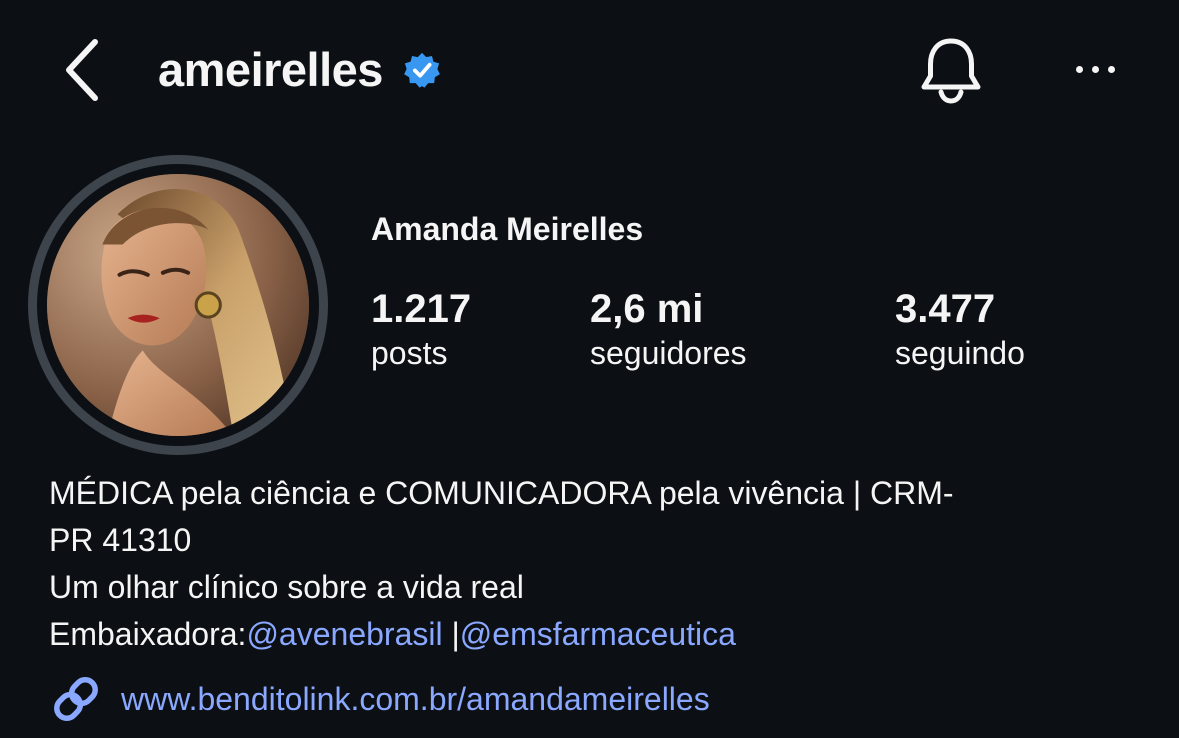  Describe the element at coordinates (647, 309) in the screenshot. I see `followers-count: 2,6 mi` at that location.